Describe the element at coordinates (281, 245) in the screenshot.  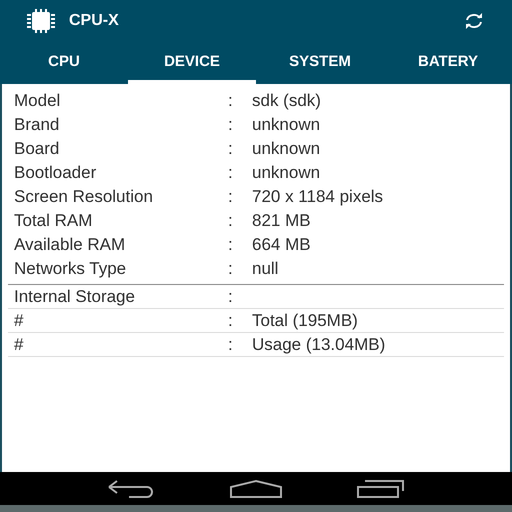
I see `field-value: 664 MB` at that location.